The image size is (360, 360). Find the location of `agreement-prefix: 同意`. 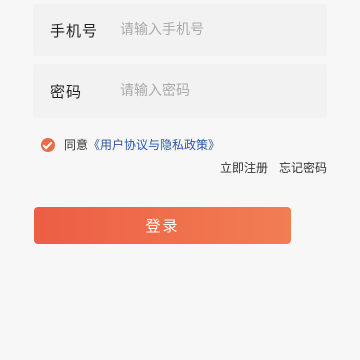

agreement-prefix: 同意 is located at coordinates (76, 145).